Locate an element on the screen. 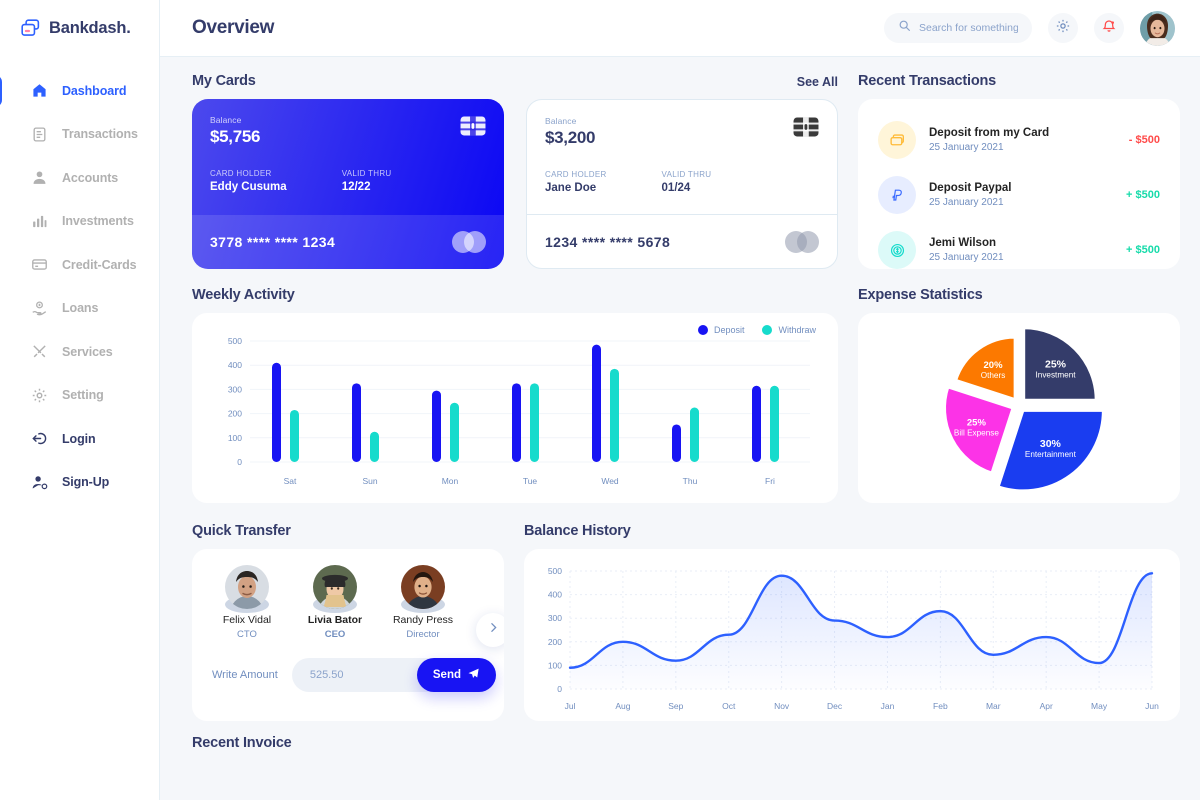 Image resolution: width=1200 pixels, height=800 pixels. recent-transactions-title: Recent Transactions is located at coordinates (927, 81).